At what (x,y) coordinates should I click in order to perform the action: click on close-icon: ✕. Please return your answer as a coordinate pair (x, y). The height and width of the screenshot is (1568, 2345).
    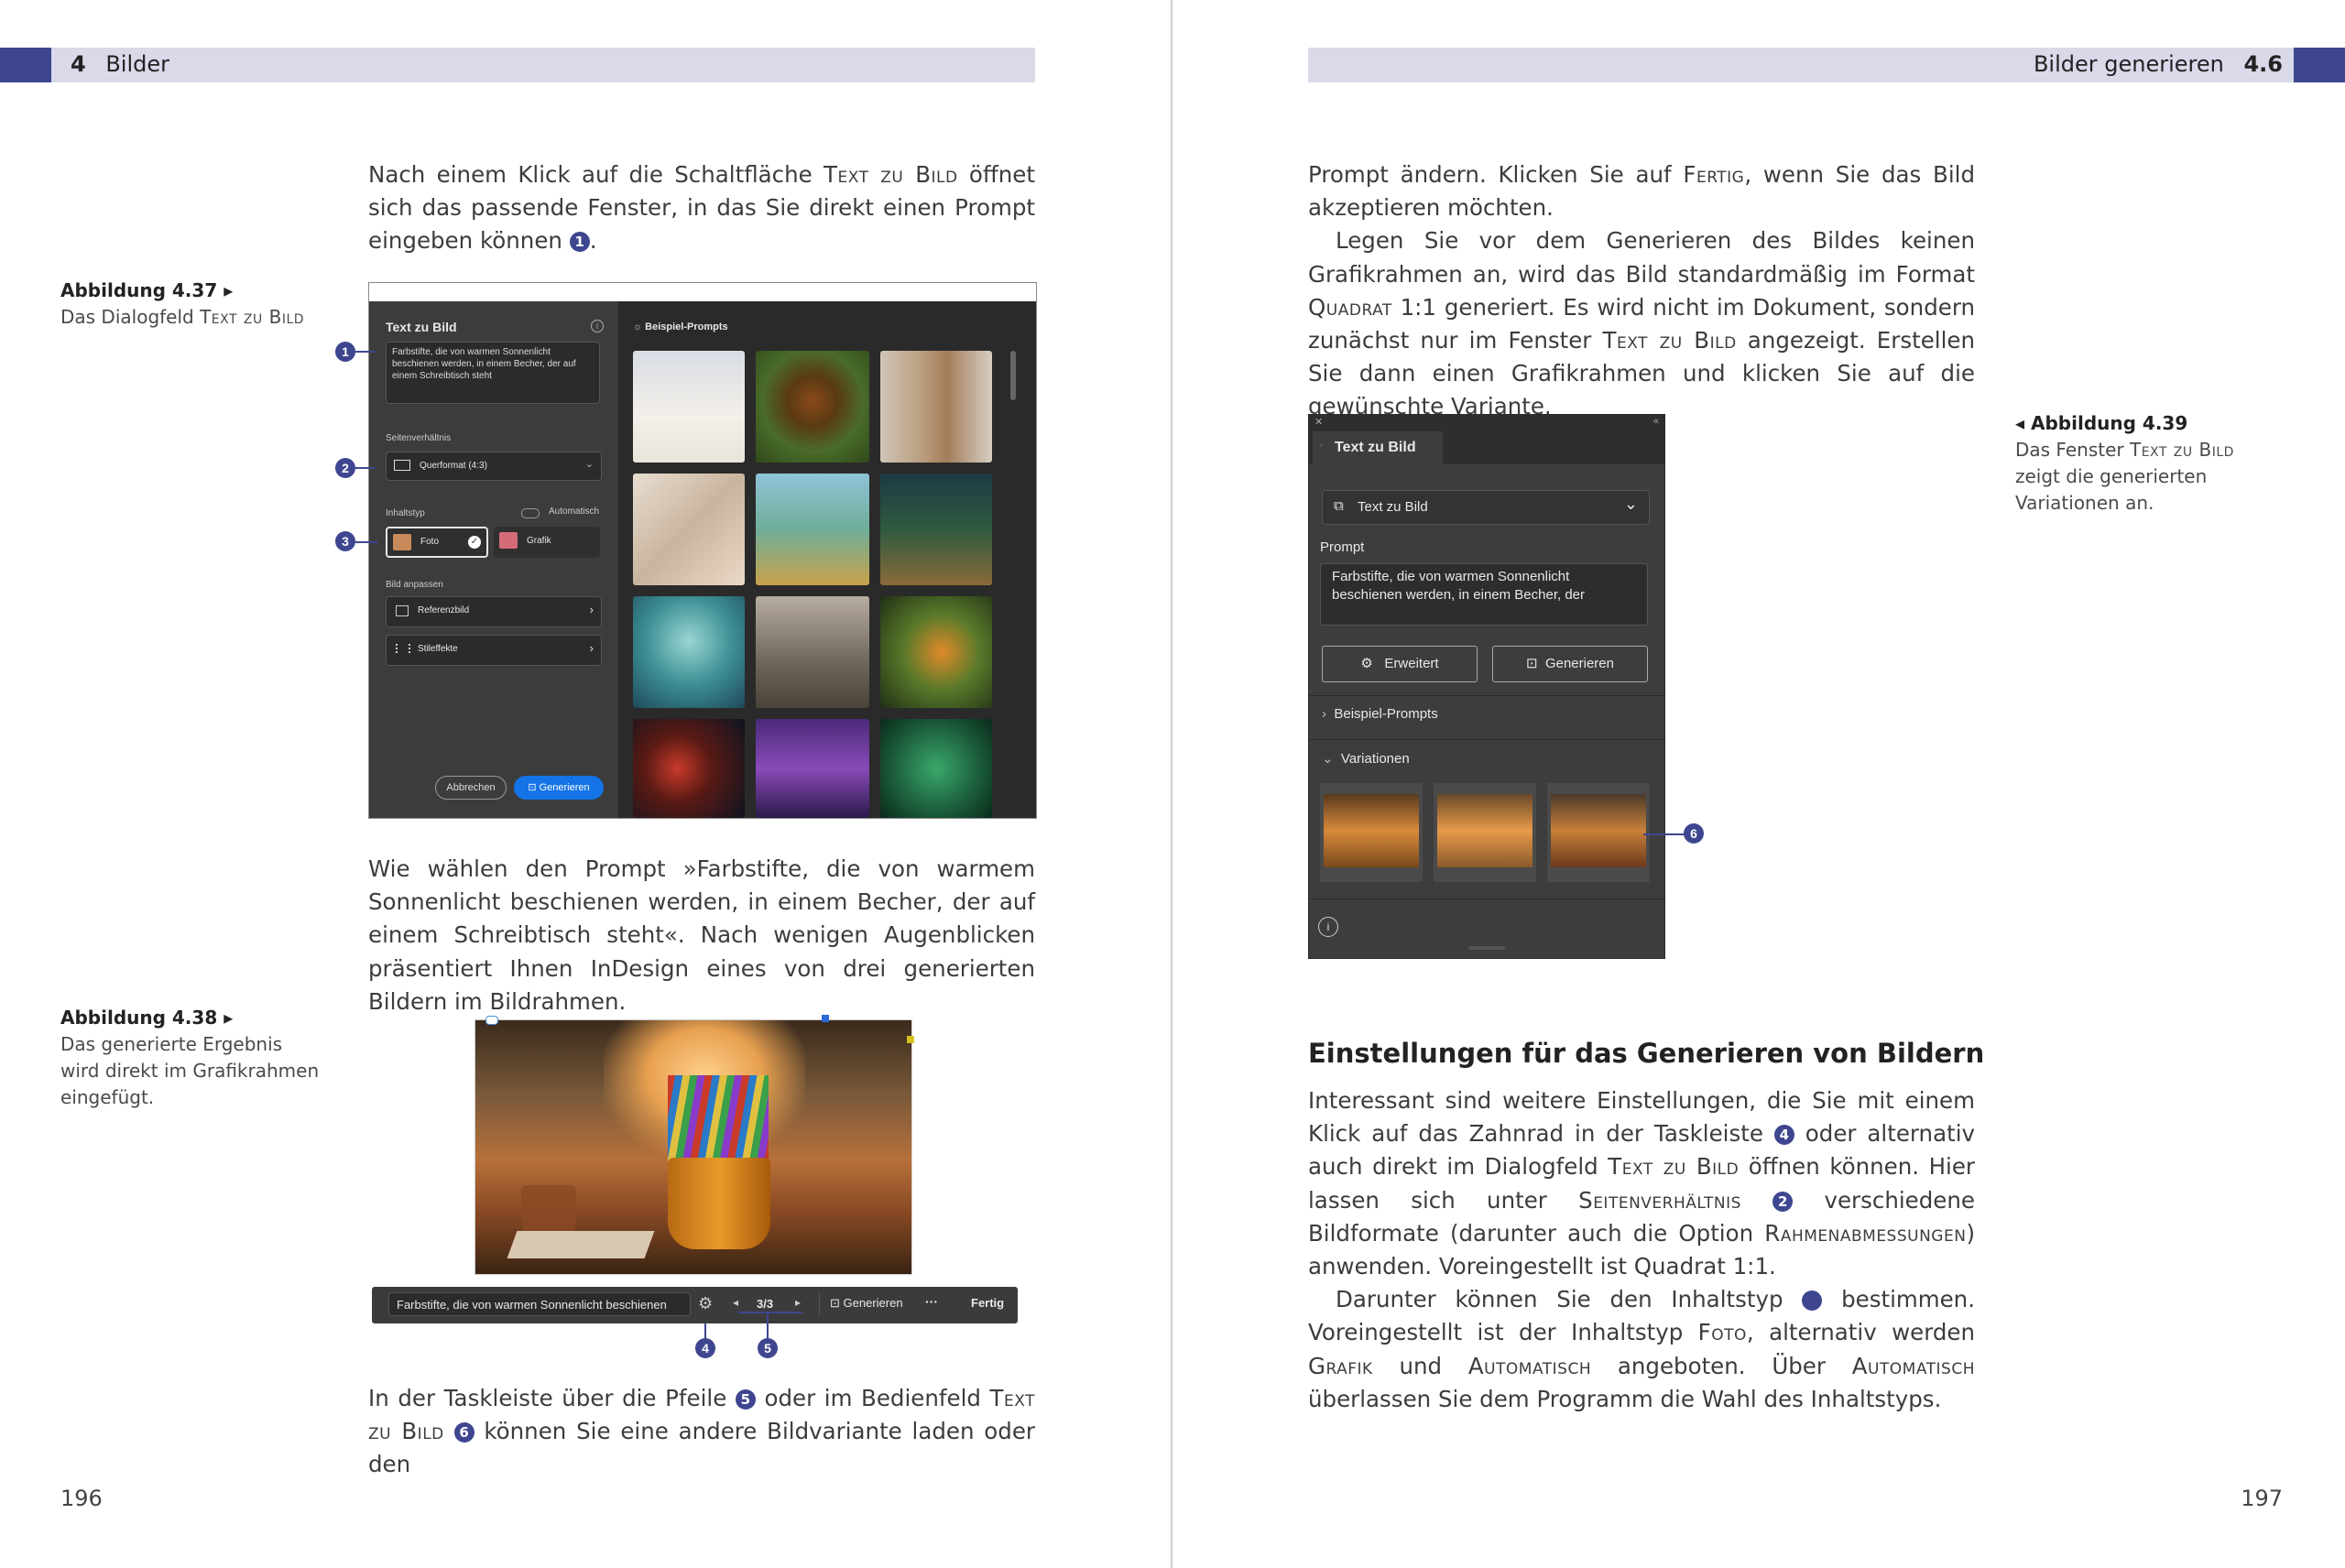
    Looking at the image, I should click on (1318, 422).